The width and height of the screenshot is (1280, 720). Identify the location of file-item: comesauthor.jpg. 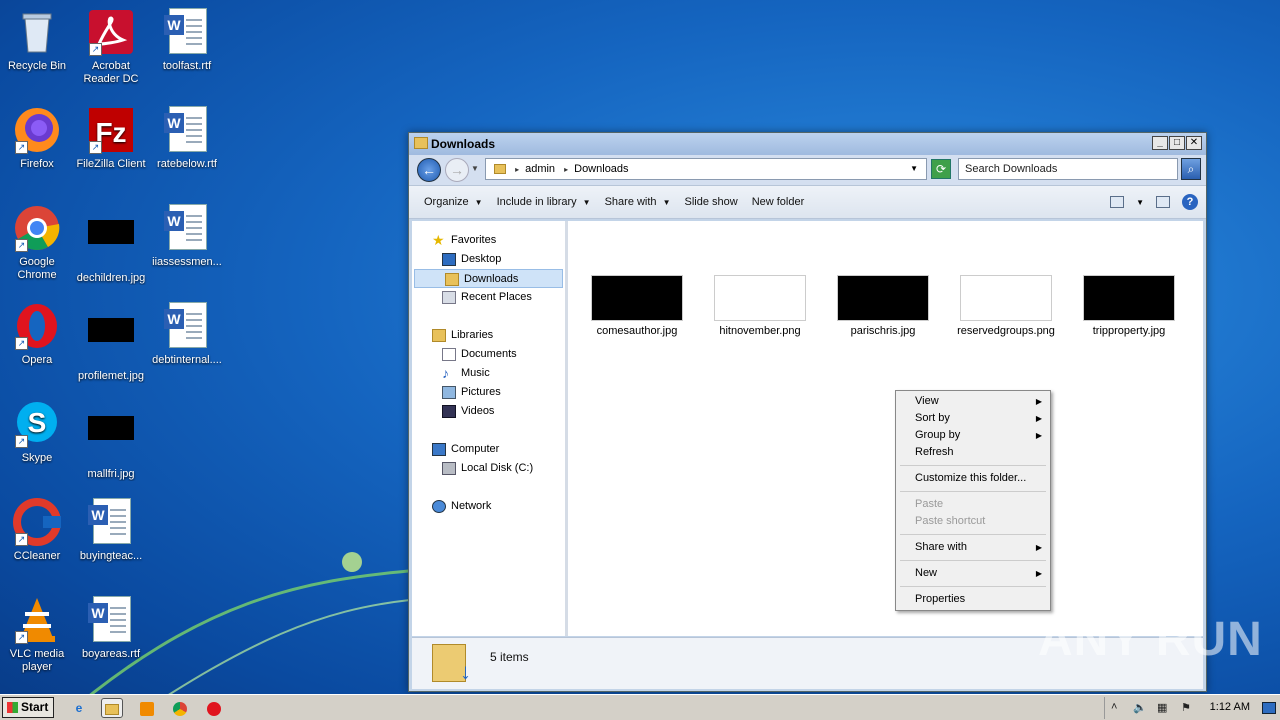
(637, 306).